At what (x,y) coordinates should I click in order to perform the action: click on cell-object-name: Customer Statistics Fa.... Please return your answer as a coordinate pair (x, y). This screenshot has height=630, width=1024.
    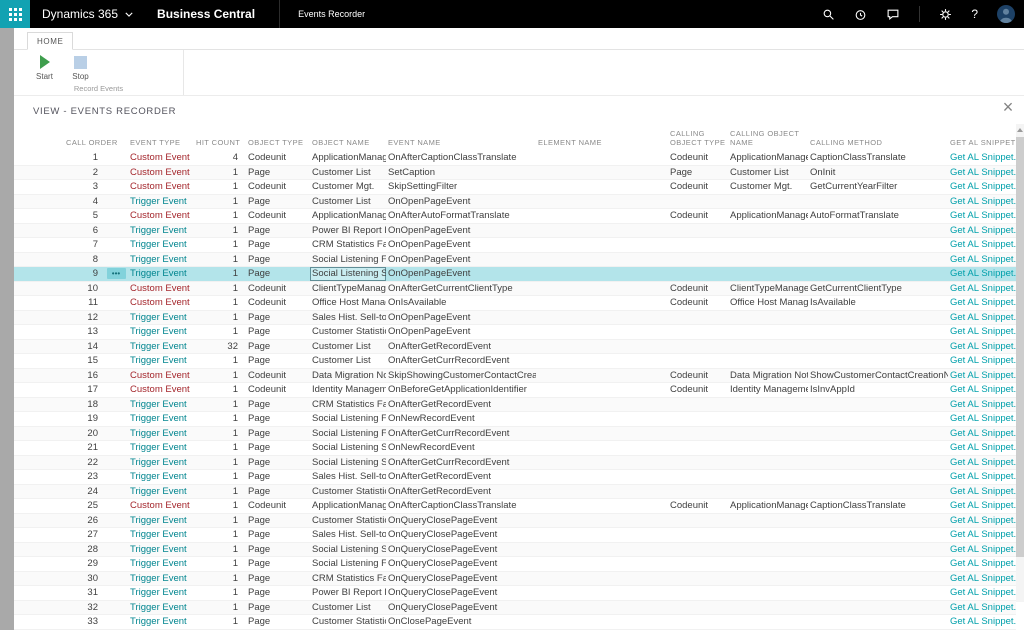
    Looking at the image, I should click on (348, 521).